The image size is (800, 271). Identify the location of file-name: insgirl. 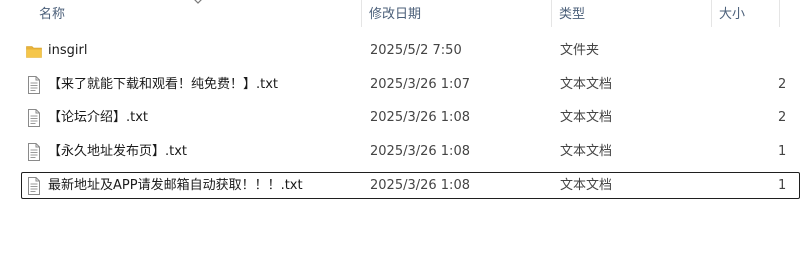
(68, 50).